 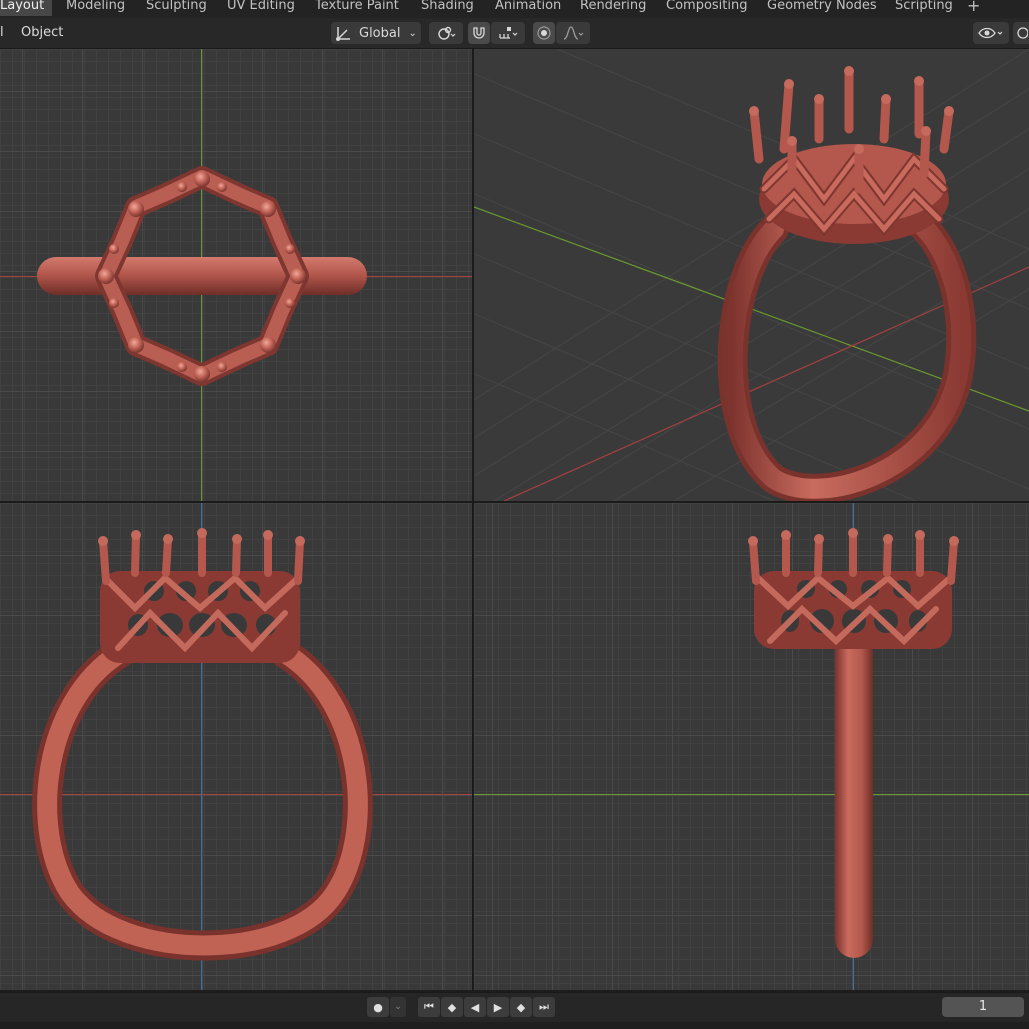 I want to click on play-button: ▶, so click(x=498, y=1007).